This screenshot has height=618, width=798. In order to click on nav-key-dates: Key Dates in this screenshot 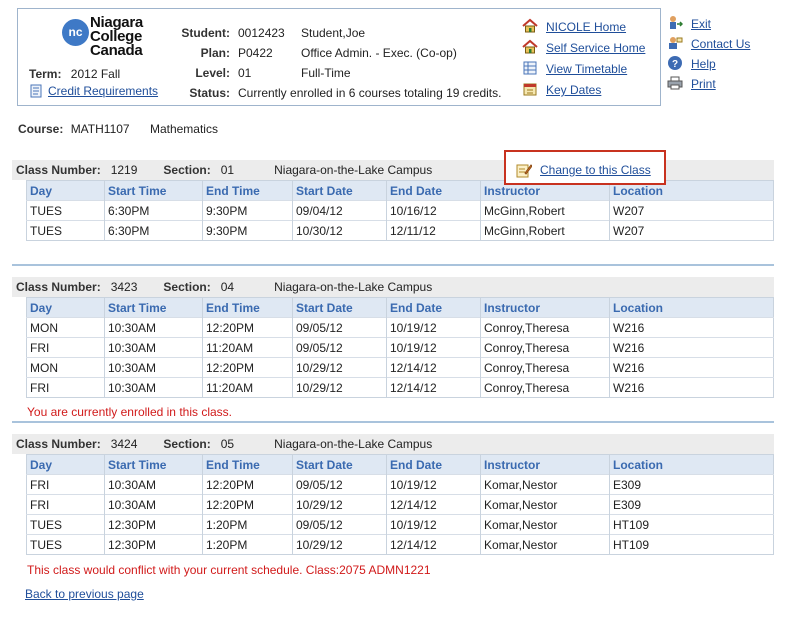, I will do `click(583, 90)`.